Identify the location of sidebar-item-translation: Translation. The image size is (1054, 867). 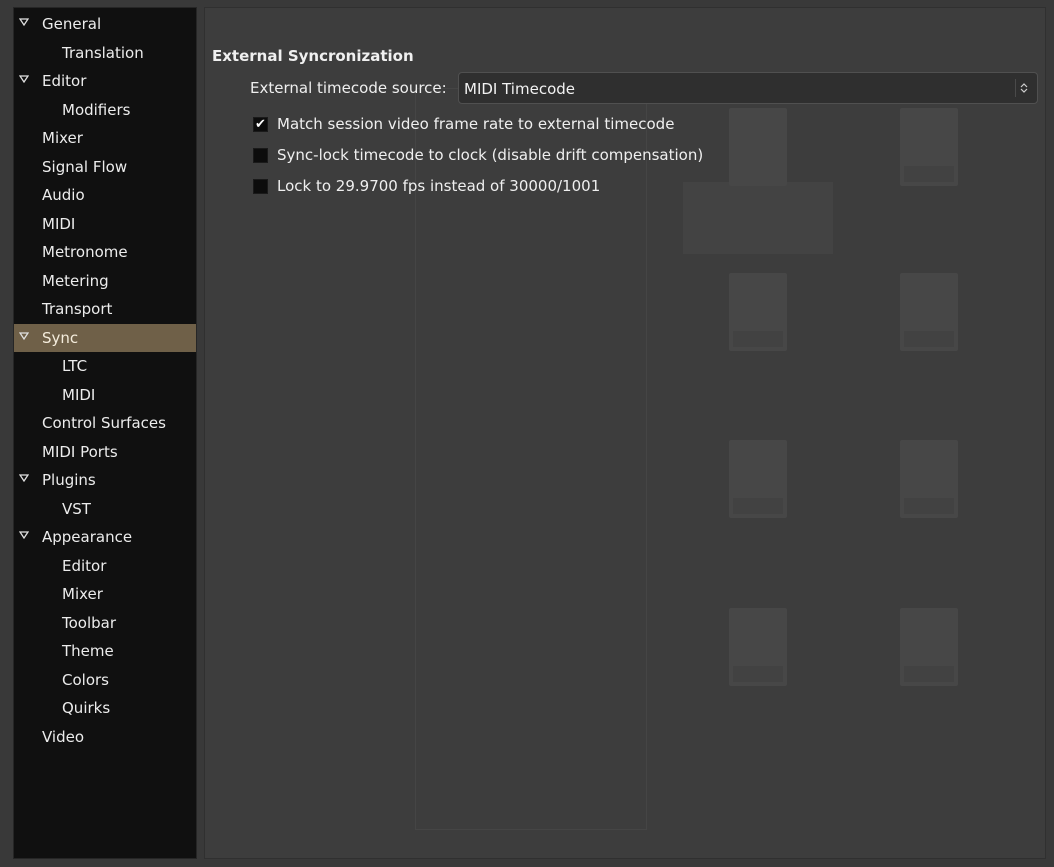
(105, 53).